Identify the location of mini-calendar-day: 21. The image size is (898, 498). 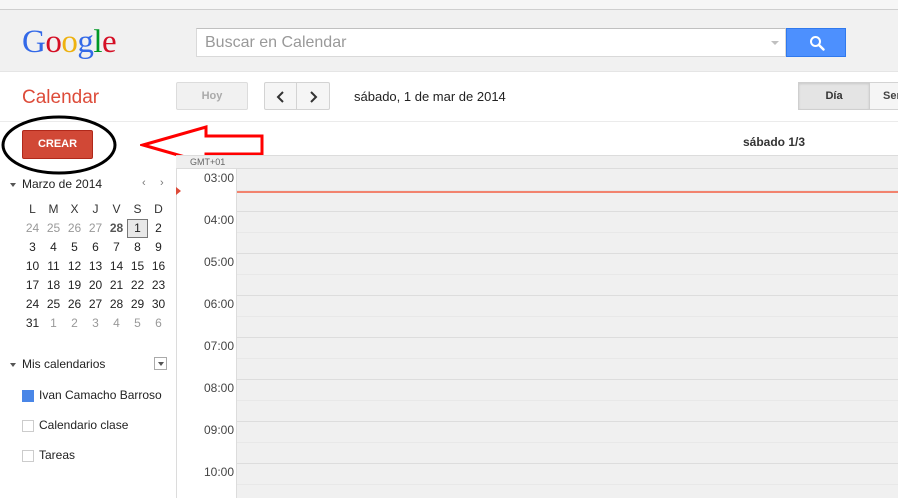
(116, 285).